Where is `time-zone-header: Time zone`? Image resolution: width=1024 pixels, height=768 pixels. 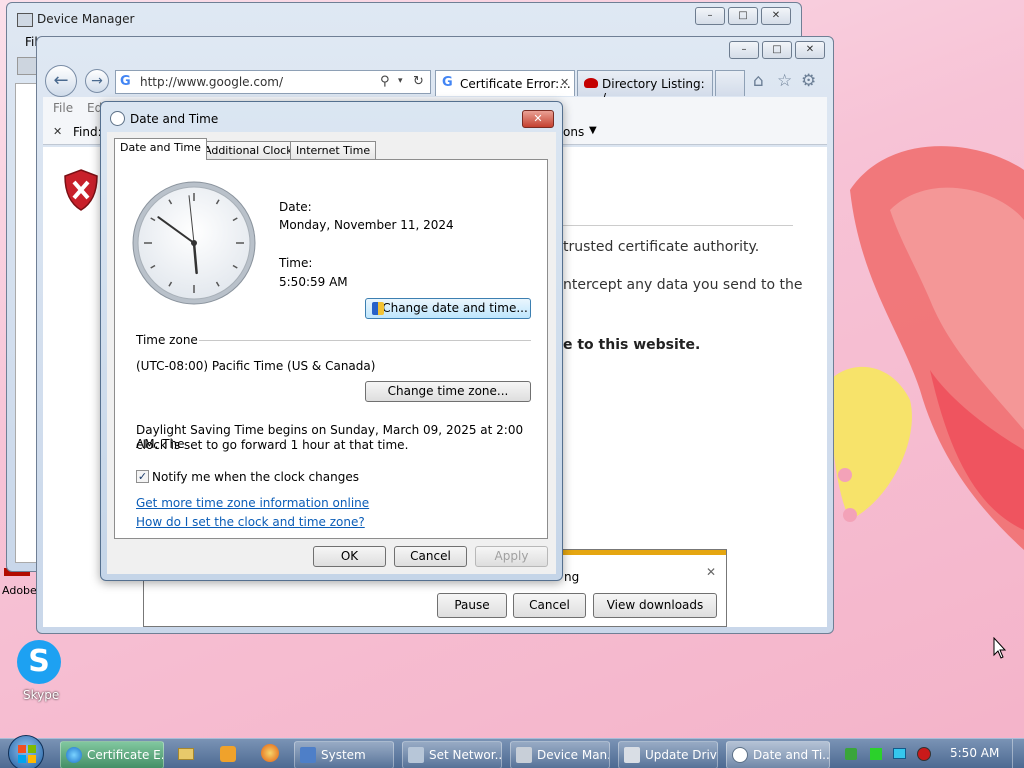 time-zone-header: Time zone is located at coordinates (167, 340).